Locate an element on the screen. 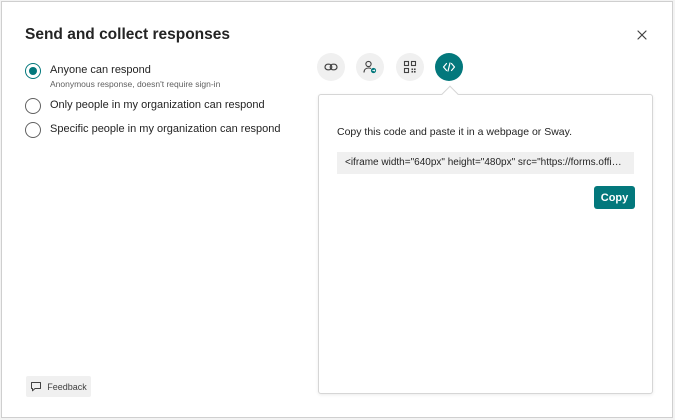 This screenshot has width=675, height=420. link-icon is located at coordinates (331, 67).